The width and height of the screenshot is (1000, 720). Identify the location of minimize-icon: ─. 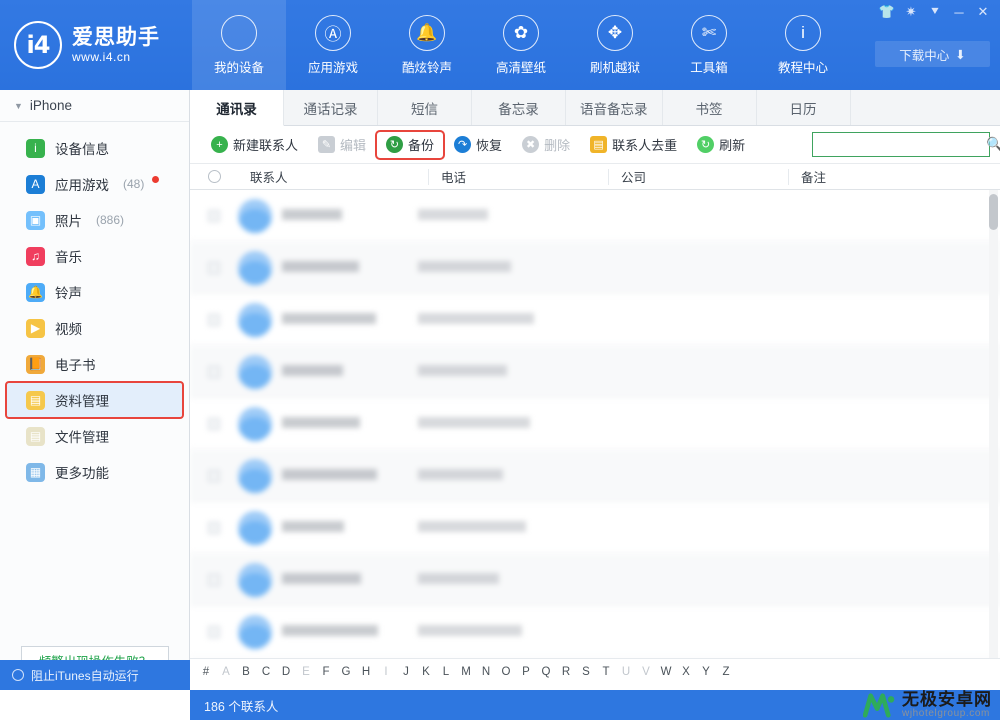
(959, 12).